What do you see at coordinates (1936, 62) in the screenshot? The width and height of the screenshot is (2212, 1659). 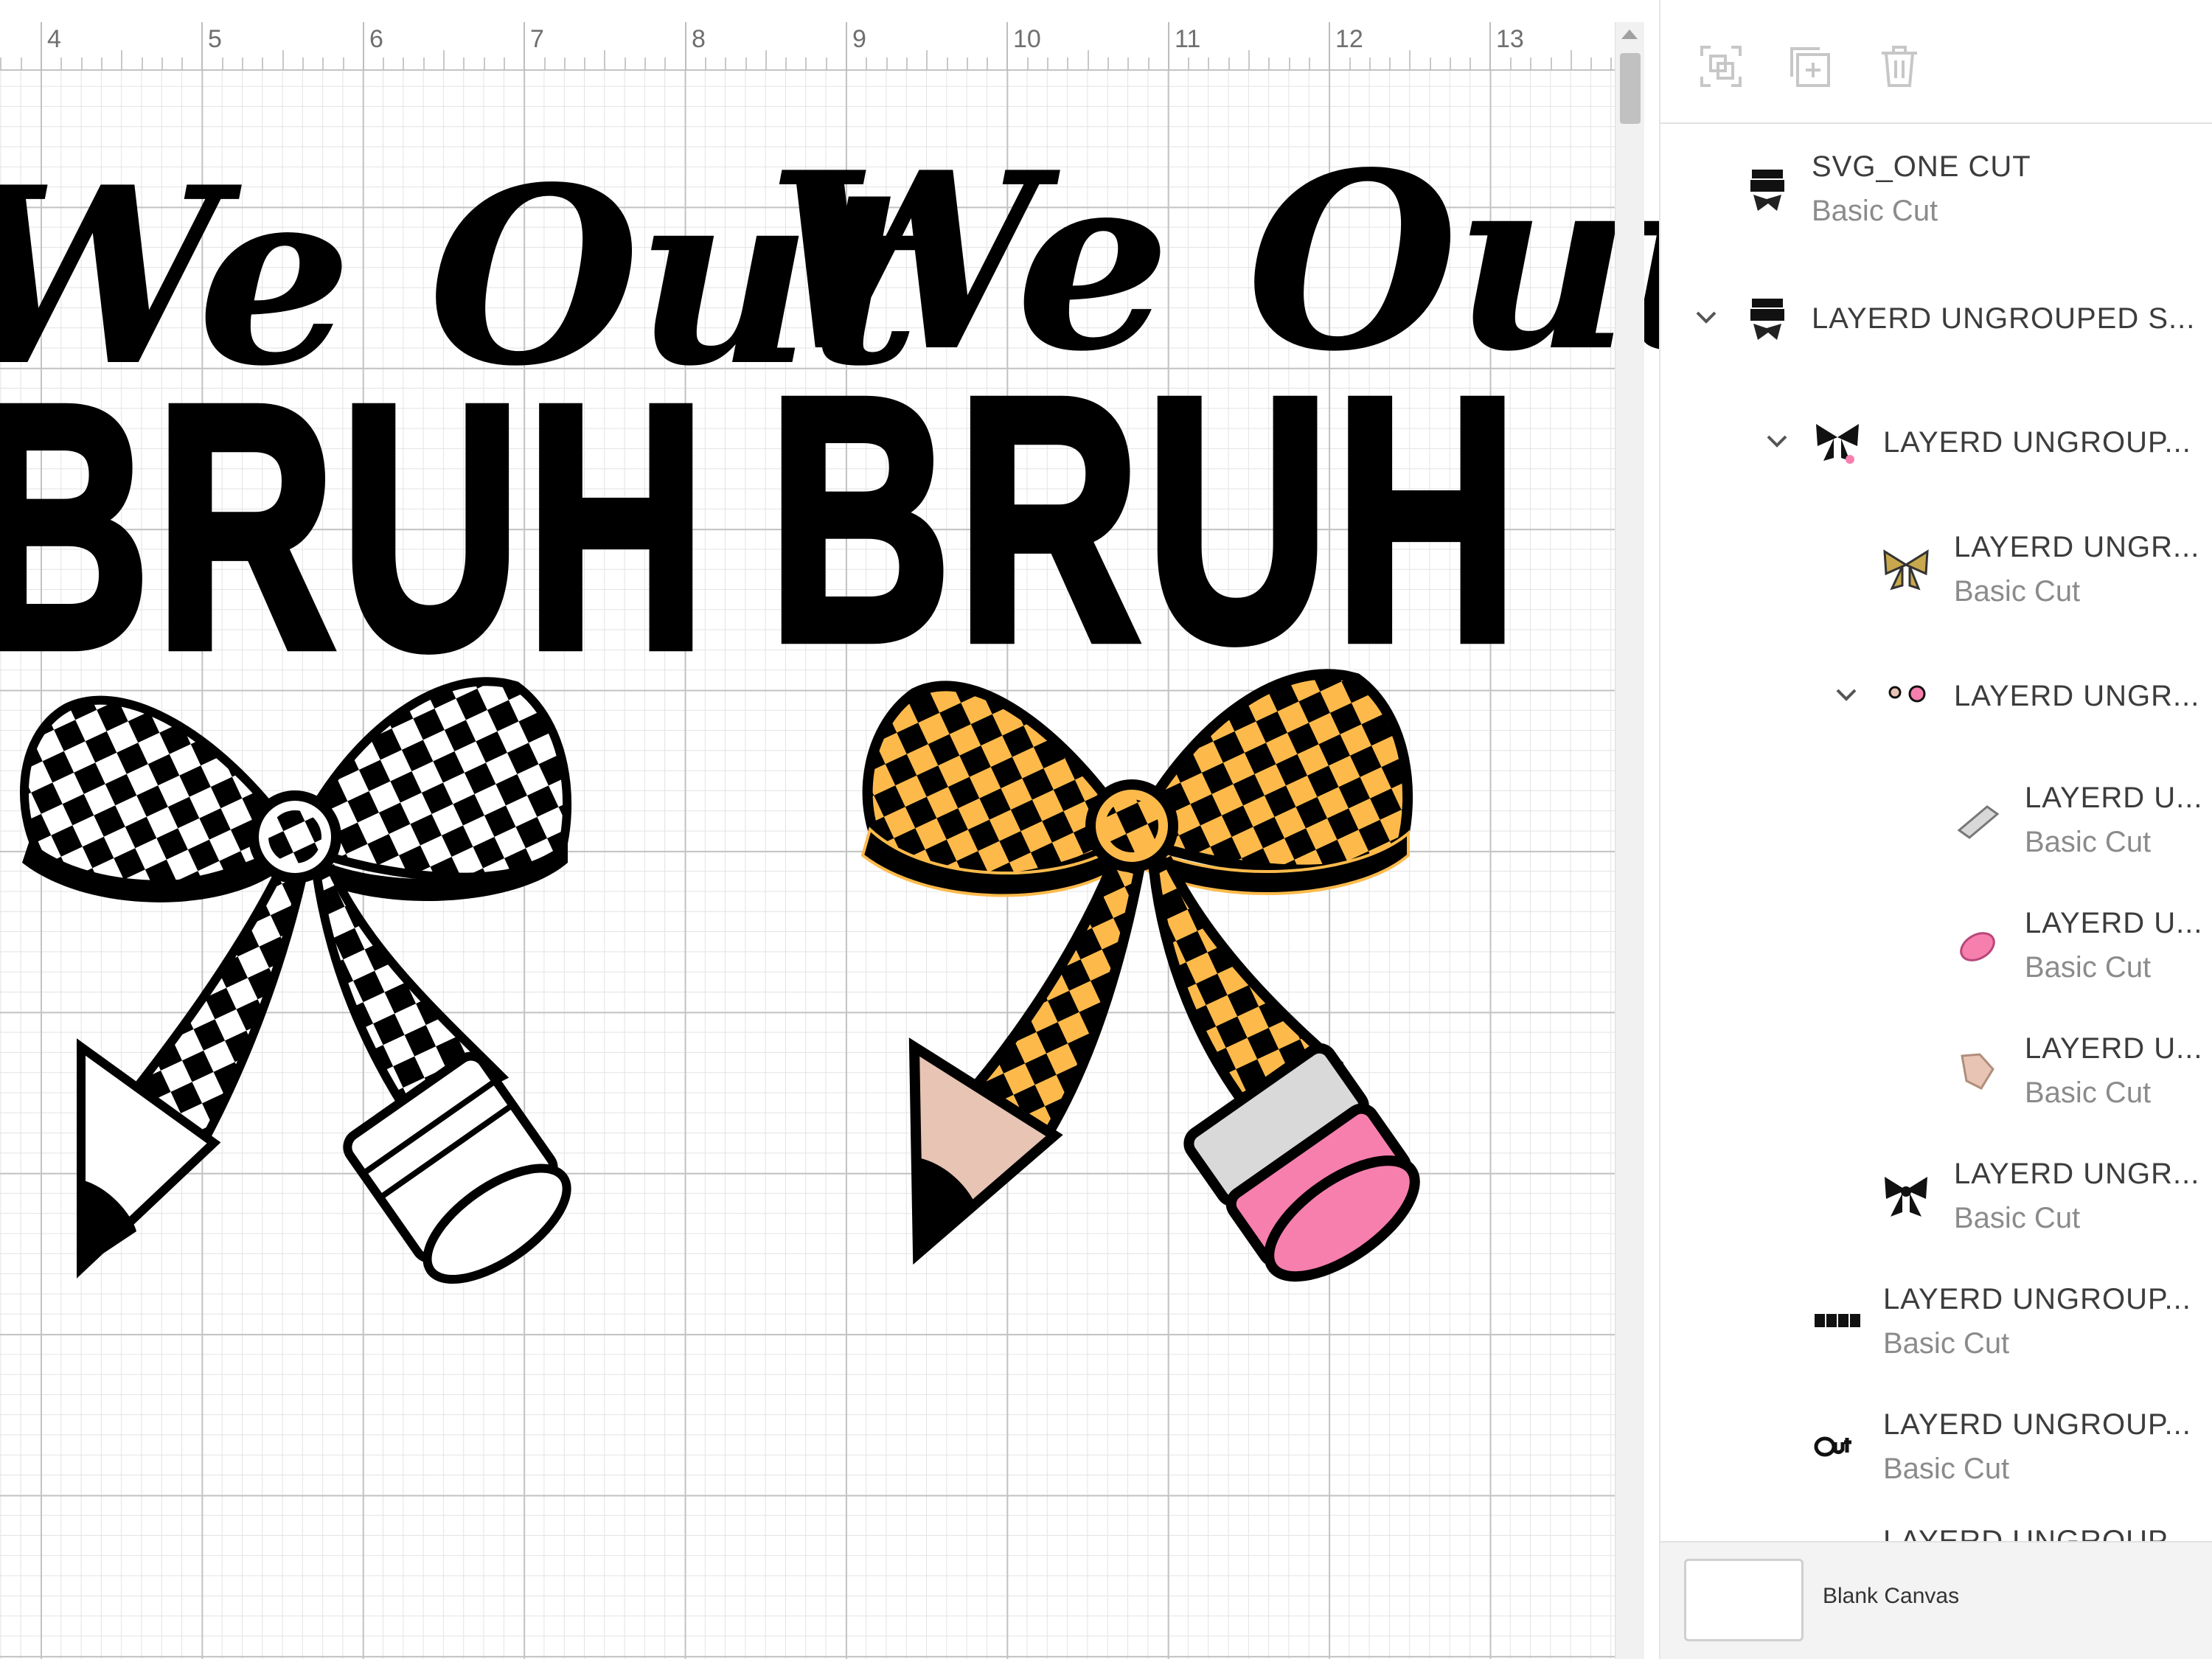 I see `layers-toolbar` at bounding box center [1936, 62].